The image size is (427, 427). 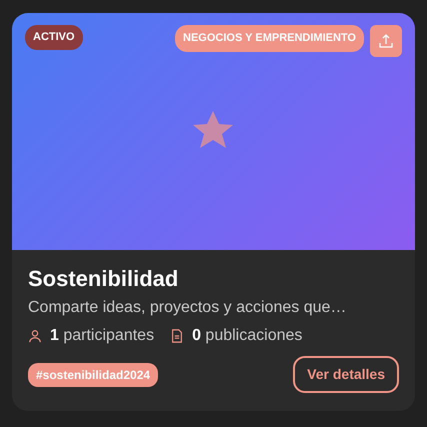 I want to click on share-button, so click(x=386, y=41).